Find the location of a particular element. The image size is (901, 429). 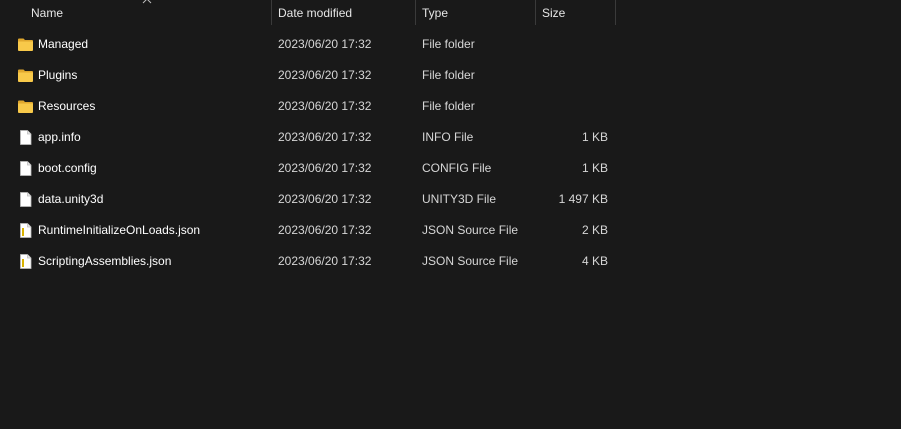

column-header-type: Type is located at coordinates (475, 12).